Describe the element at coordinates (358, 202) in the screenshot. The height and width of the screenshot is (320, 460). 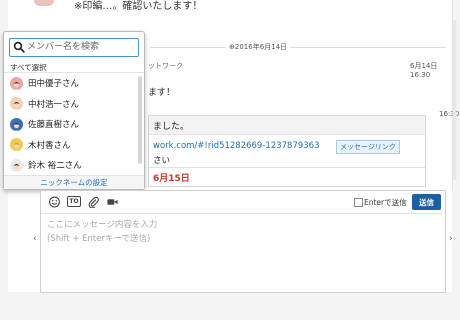
I see `enter-to-send-checkbox` at that location.